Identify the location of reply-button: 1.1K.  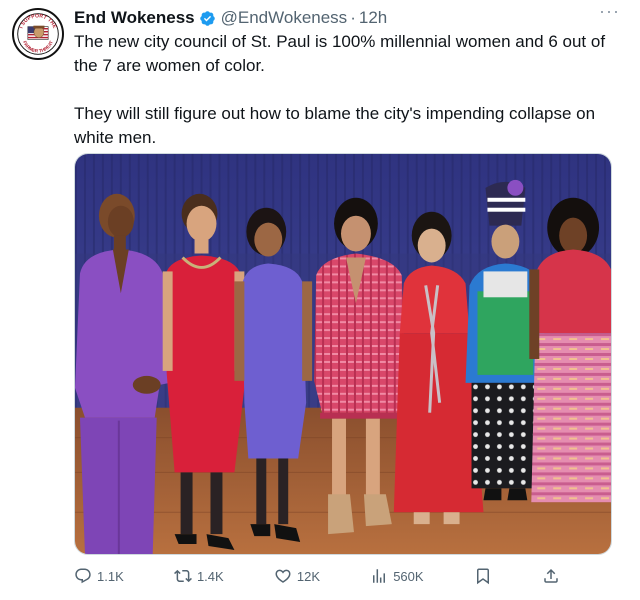
(99, 576).